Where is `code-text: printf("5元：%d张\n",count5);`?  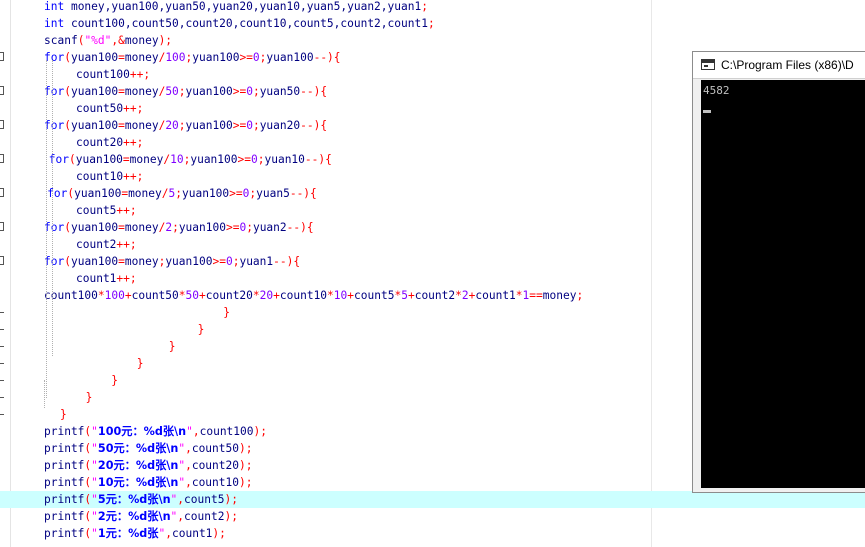
code-text: printf("5元：%d张\n",count5); is located at coordinates (141, 499).